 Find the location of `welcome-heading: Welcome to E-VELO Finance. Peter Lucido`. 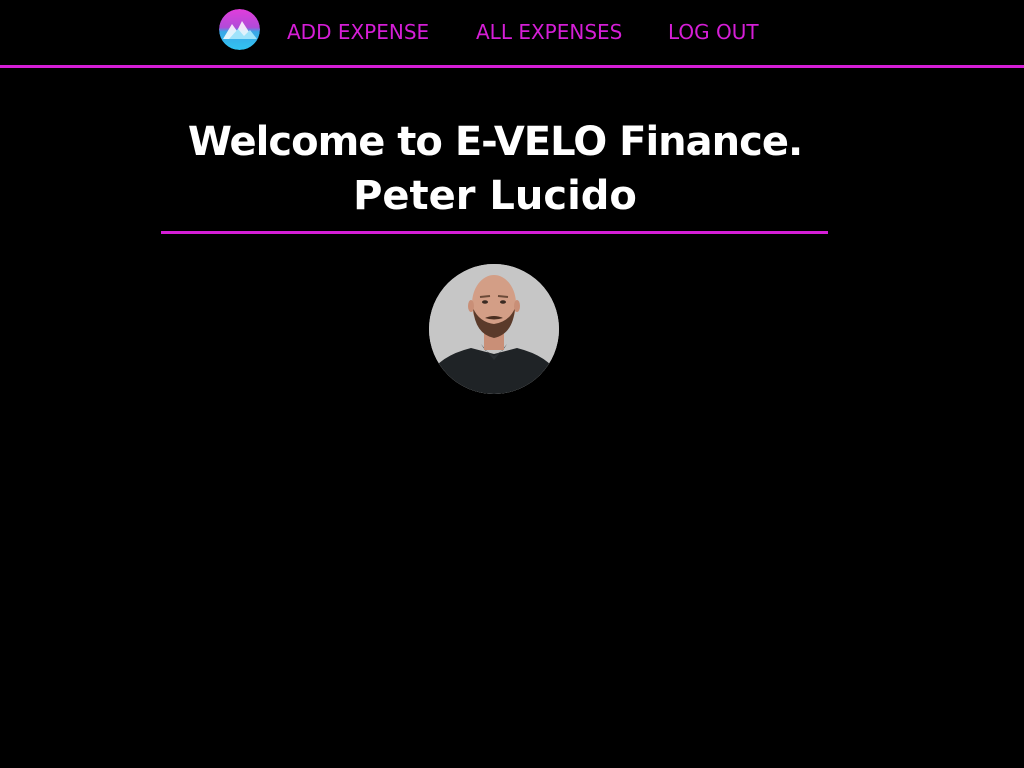

welcome-heading: Welcome to E-VELO Finance. Peter Lucido is located at coordinates (495, 169).